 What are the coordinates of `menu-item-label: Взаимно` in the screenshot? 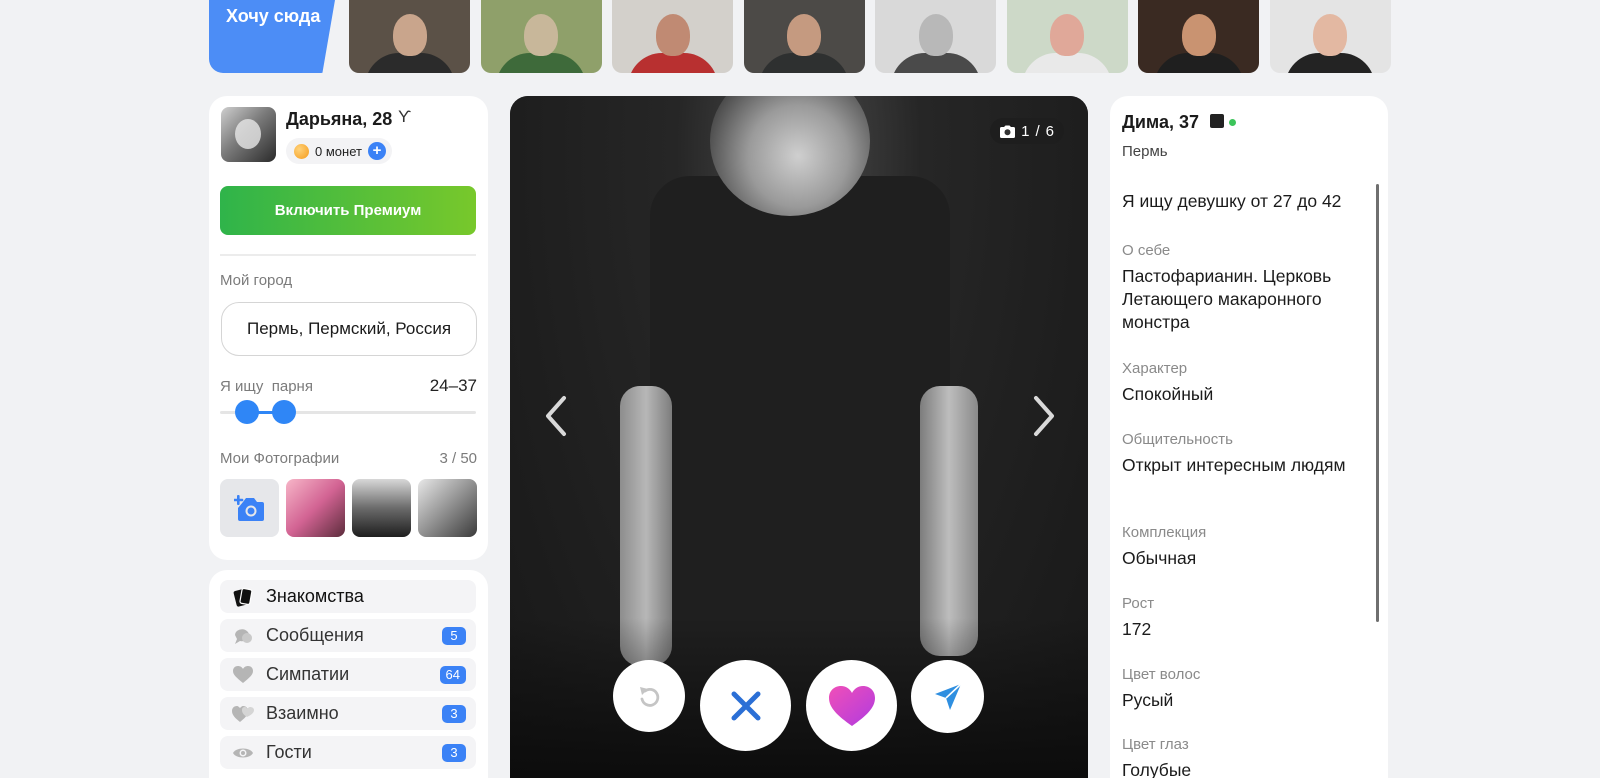 It's located at (302, 713).